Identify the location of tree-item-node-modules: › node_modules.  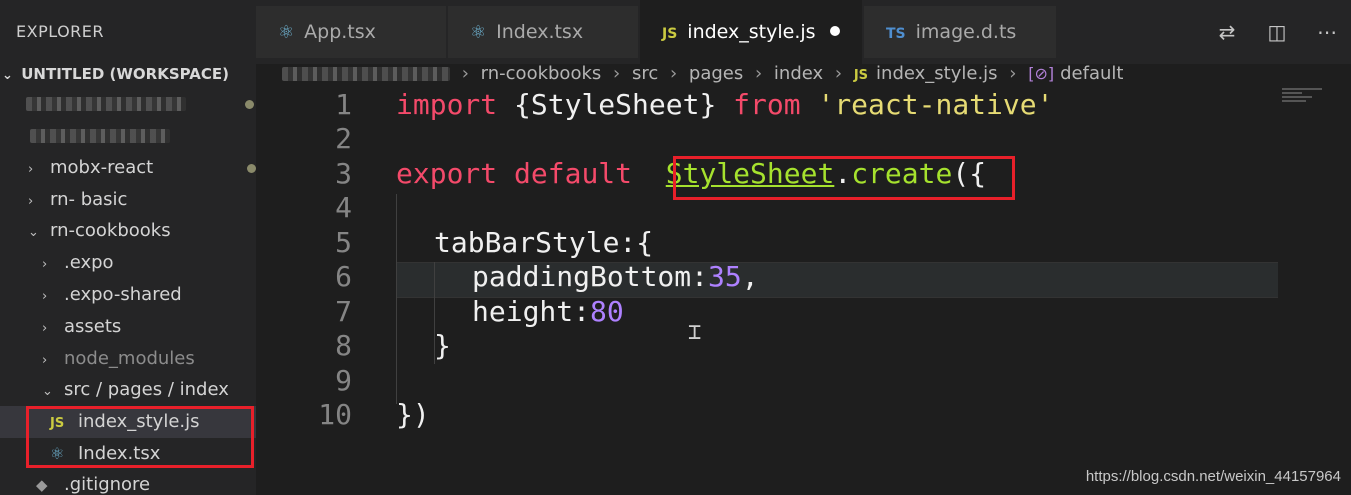
(128, 359).